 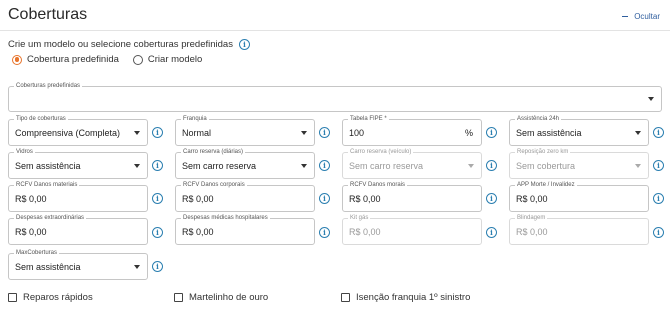 What do you see at coordinates (73, 59) in the screenshot?
I see `radio-label: Cobertura predefinida` at bounding box center [73, 59].